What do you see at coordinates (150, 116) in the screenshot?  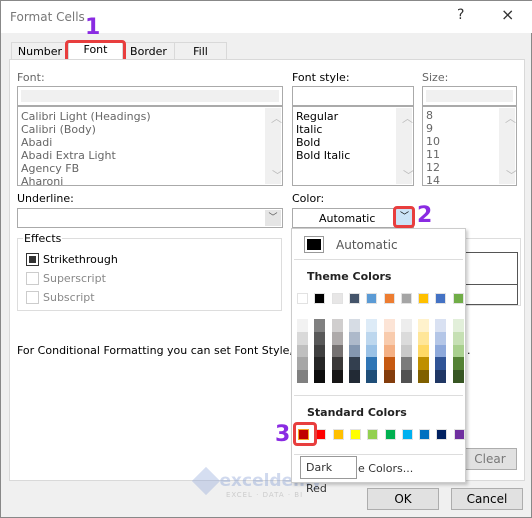 I see `font-item: Calibri Light (Headings)` at bounding box center [150, 116].